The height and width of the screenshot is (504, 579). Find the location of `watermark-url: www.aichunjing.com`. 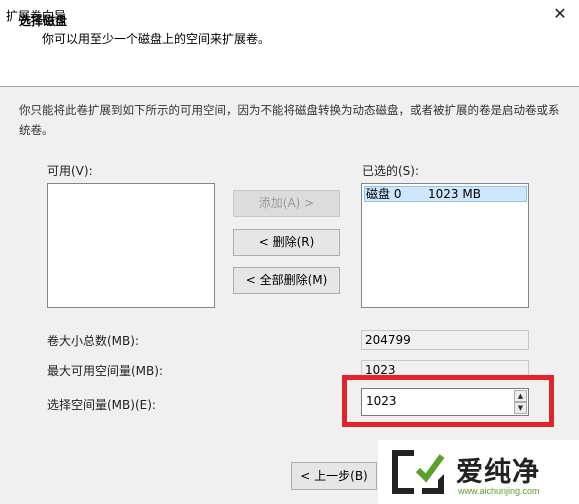

watermark-url: www.aichunjing.com is located at coordinates (499, 491).